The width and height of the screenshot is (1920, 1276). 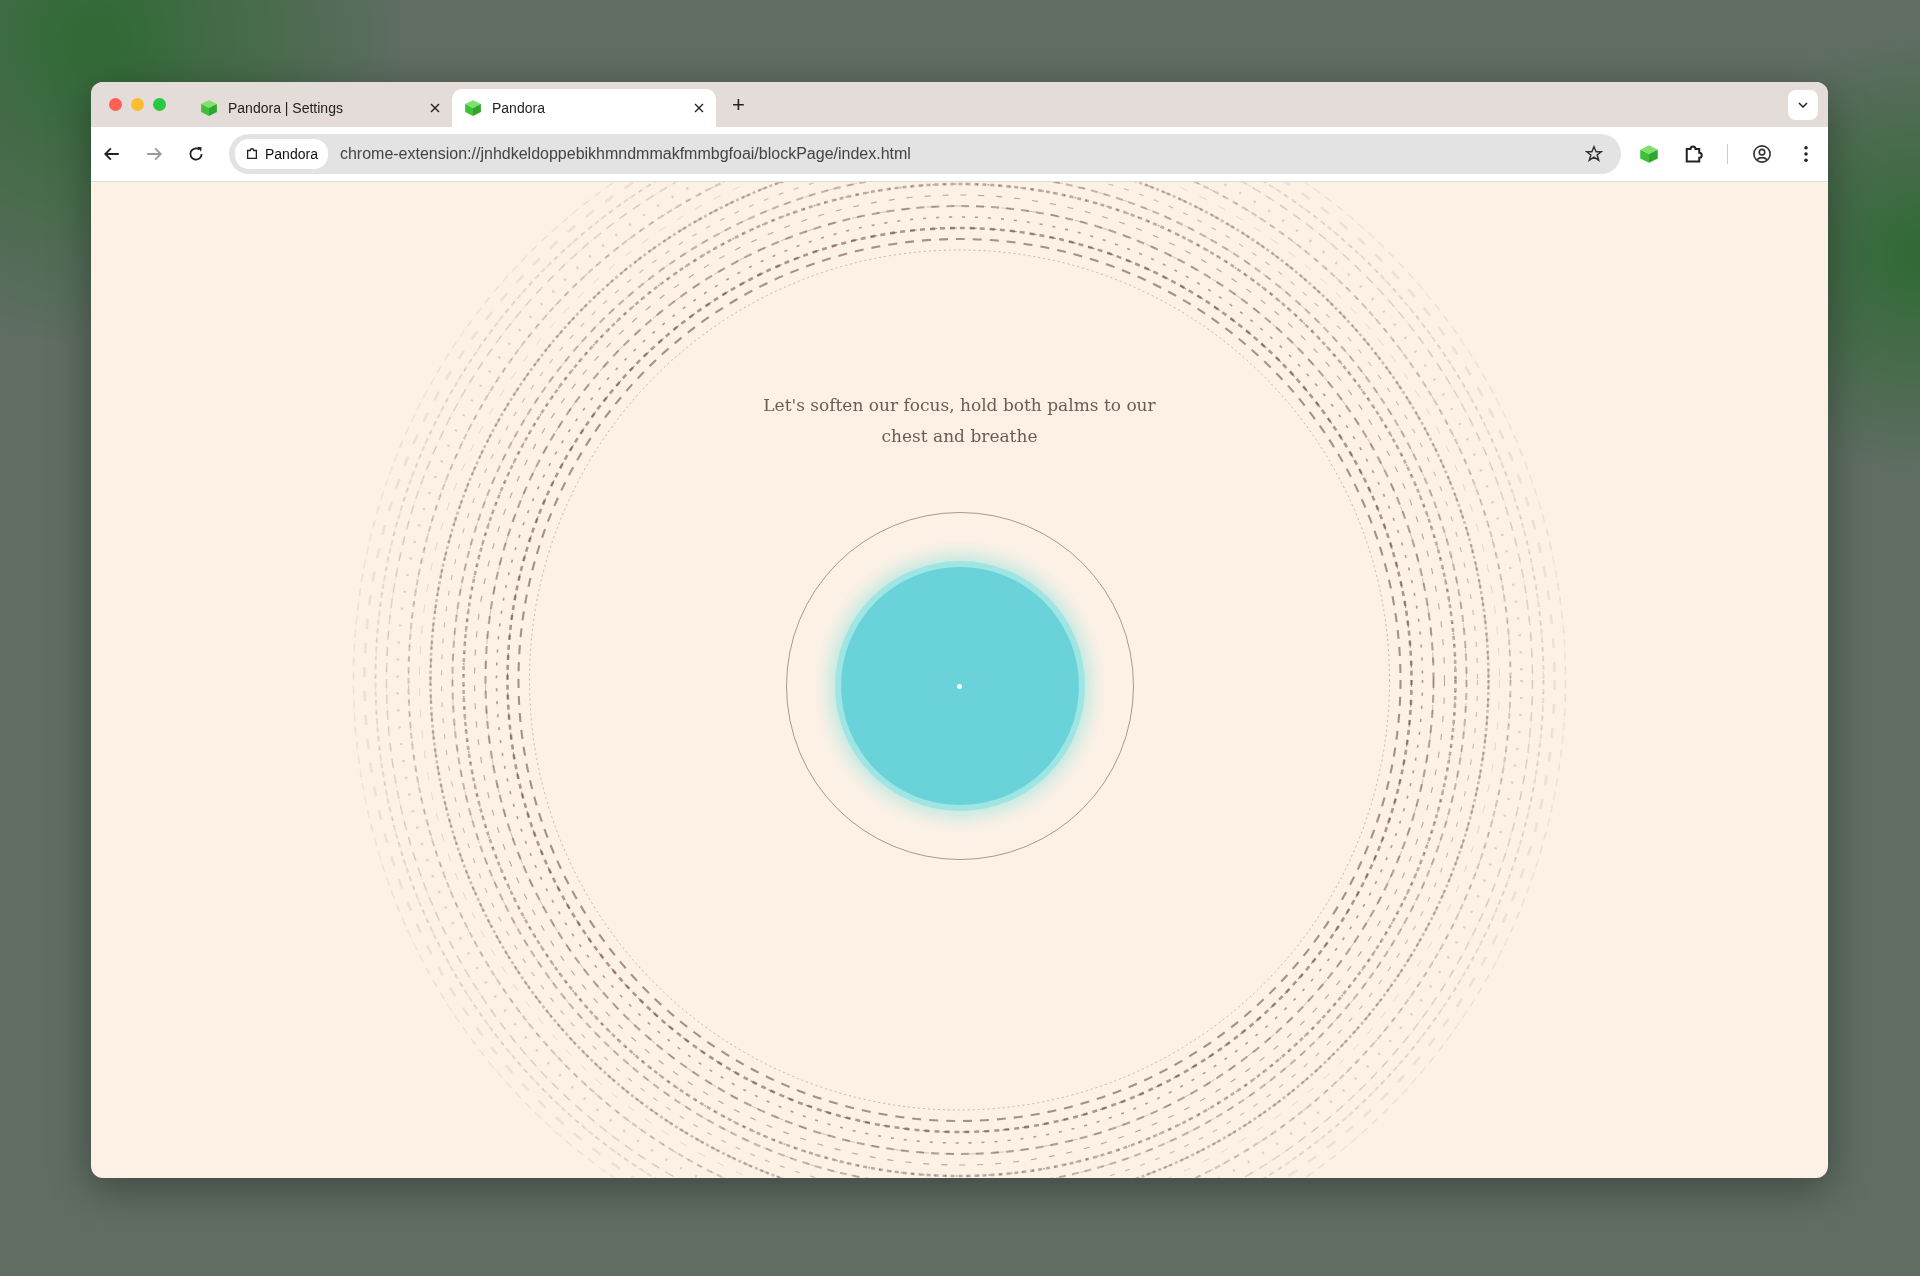 What do you see at coordinates (320, 108) in the screenshot?
I see `browser-tab: Pandora | Settings` at bounding box center [320, 108].